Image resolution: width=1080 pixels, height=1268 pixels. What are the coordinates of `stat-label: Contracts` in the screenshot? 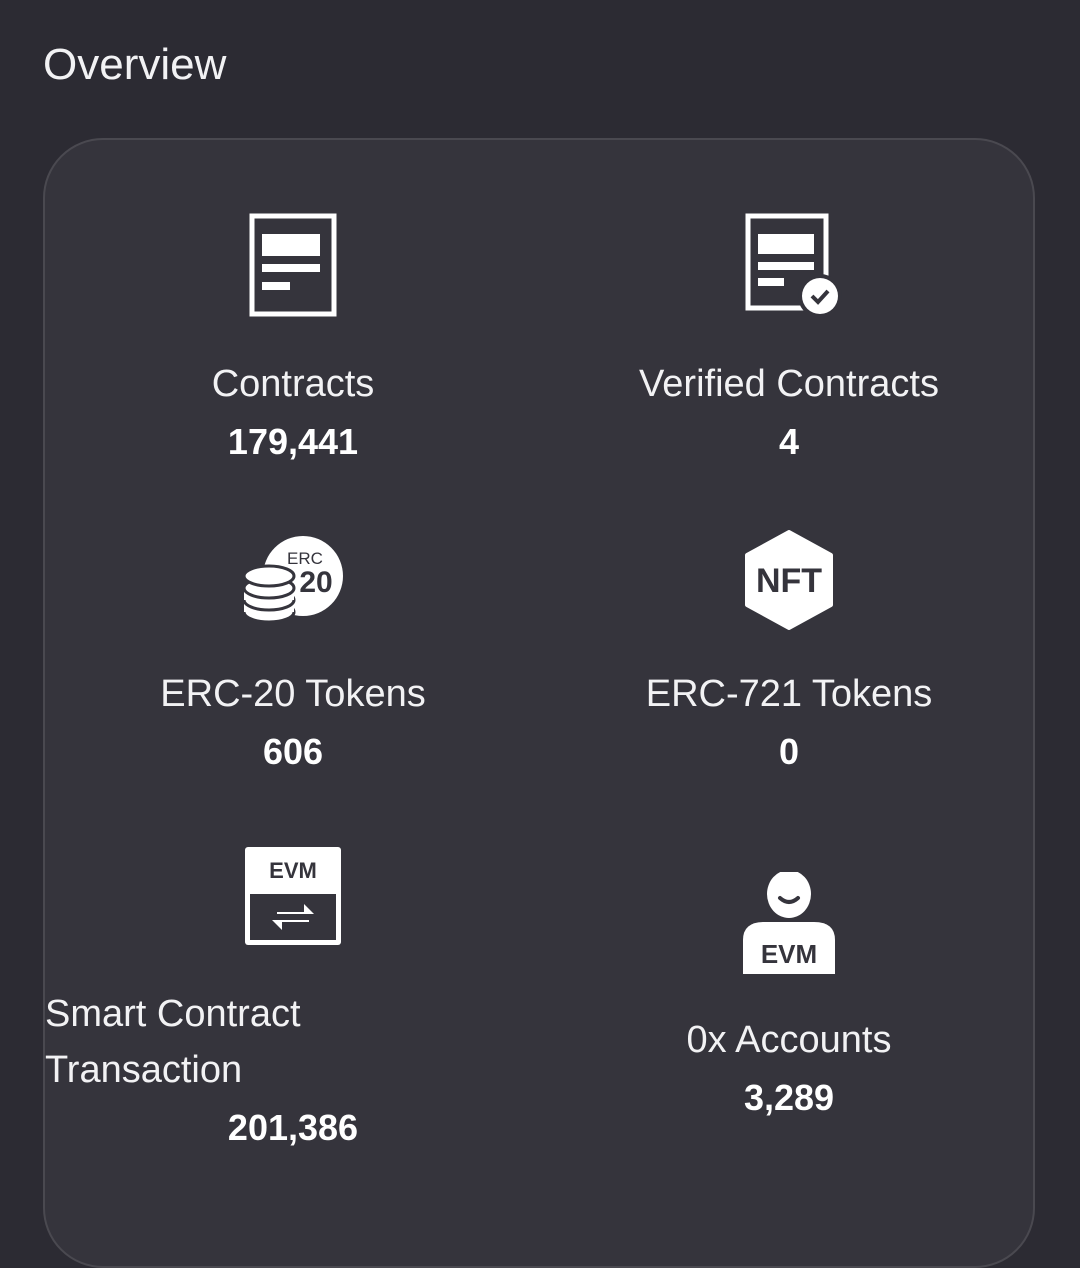 It's located at (293, 384).